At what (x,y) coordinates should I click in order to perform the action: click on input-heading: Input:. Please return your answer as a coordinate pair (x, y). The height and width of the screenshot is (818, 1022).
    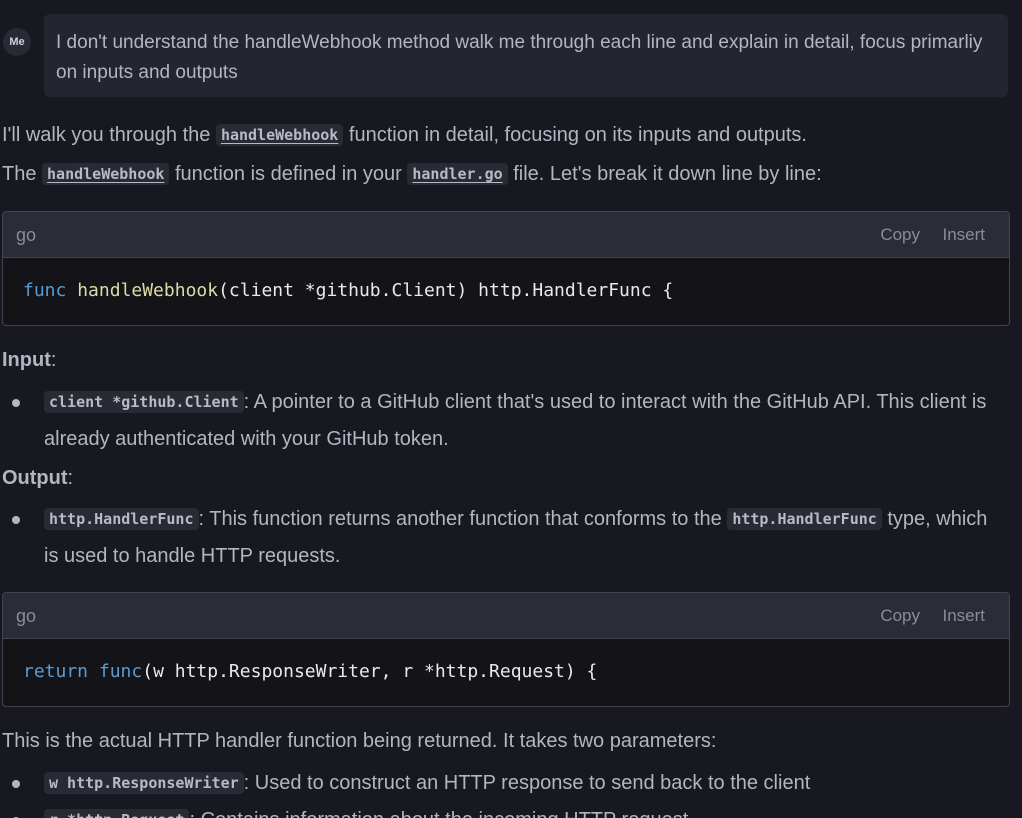
    Looking at the image, I should click on (29, 360).